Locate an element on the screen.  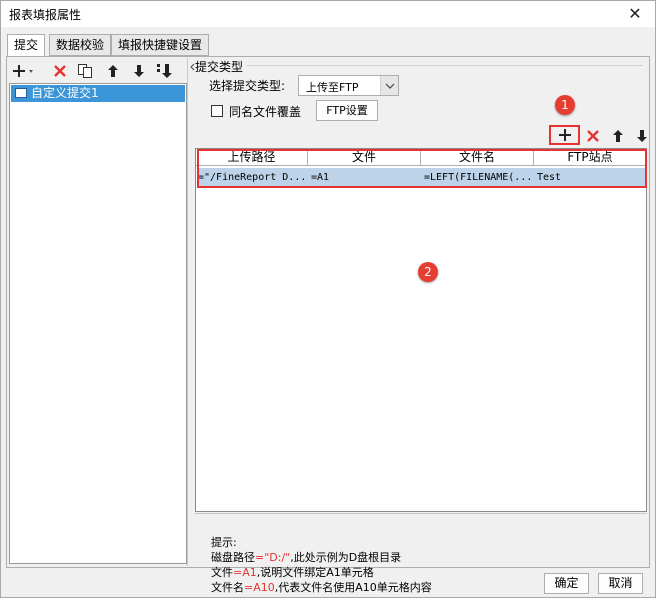
hint-line-2: 文件=A1,说明文件绑定A1单元格 is located at coordinates (292, 572).